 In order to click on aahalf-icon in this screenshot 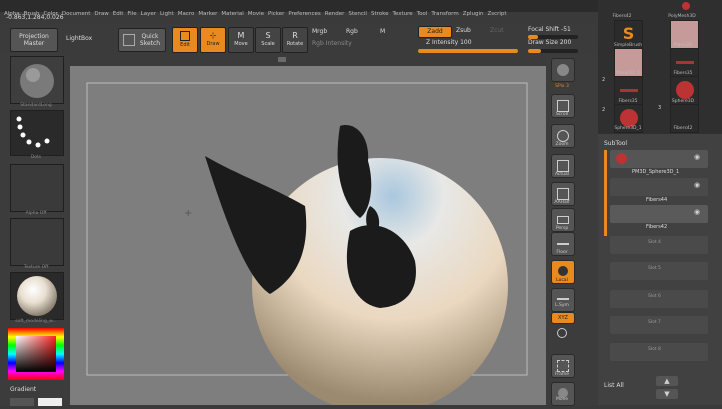, I will do `click(563, 194)`.